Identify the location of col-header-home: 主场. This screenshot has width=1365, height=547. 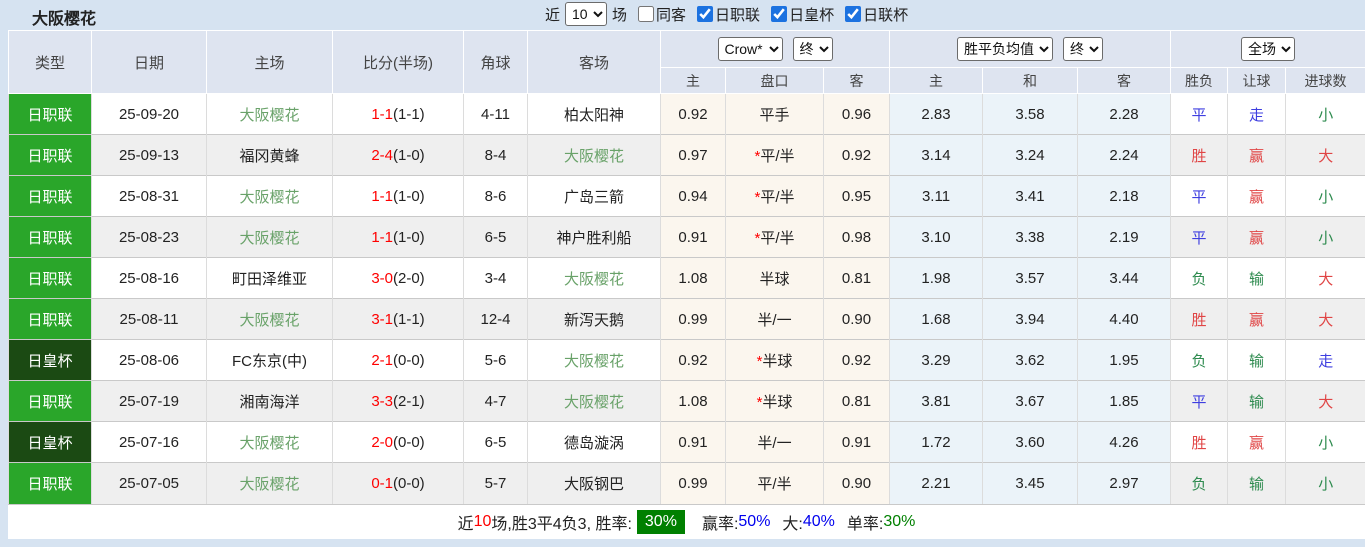
(269, 62).